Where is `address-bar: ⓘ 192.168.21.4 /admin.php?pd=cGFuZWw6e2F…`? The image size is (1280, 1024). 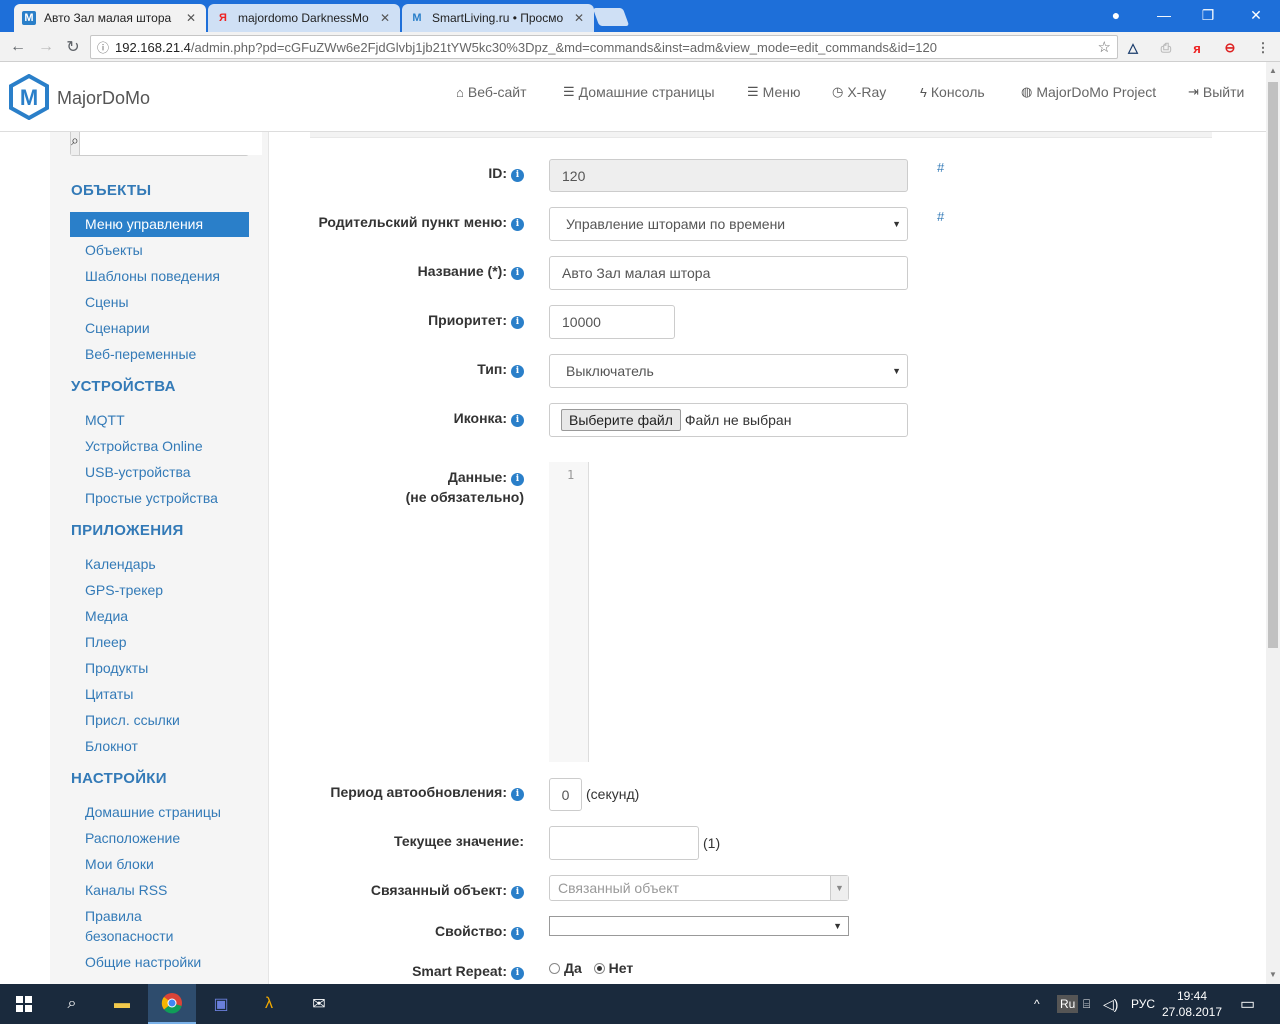
address-bar: ⓘ 192.168.21.4 /admin.php?pd=cGFuZWw6e2F… is located at coordinates (604, 47).